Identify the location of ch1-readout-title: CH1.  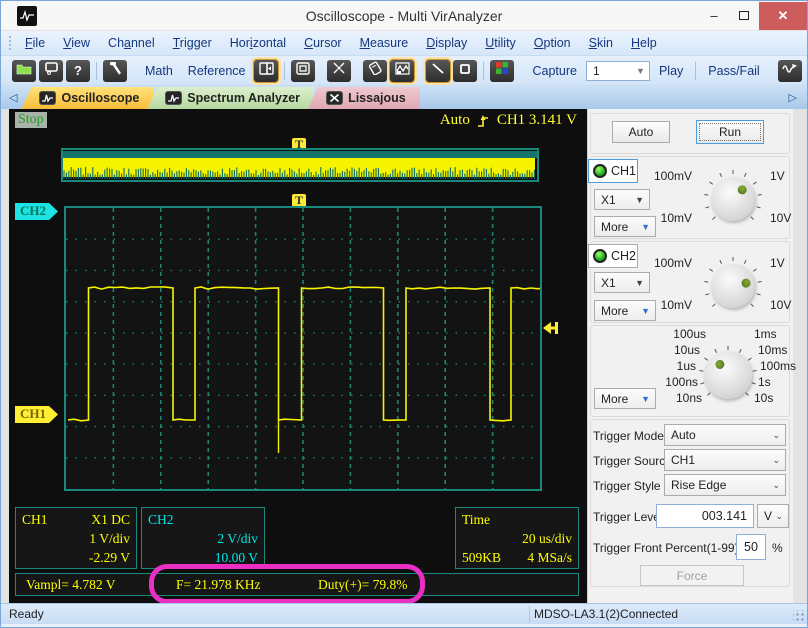
(35, 519).